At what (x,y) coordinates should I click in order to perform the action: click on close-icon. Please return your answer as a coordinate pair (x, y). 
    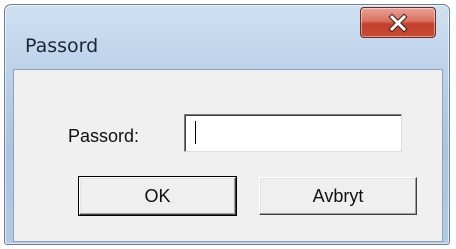
    Looking at the image, I should click on (398, 22).